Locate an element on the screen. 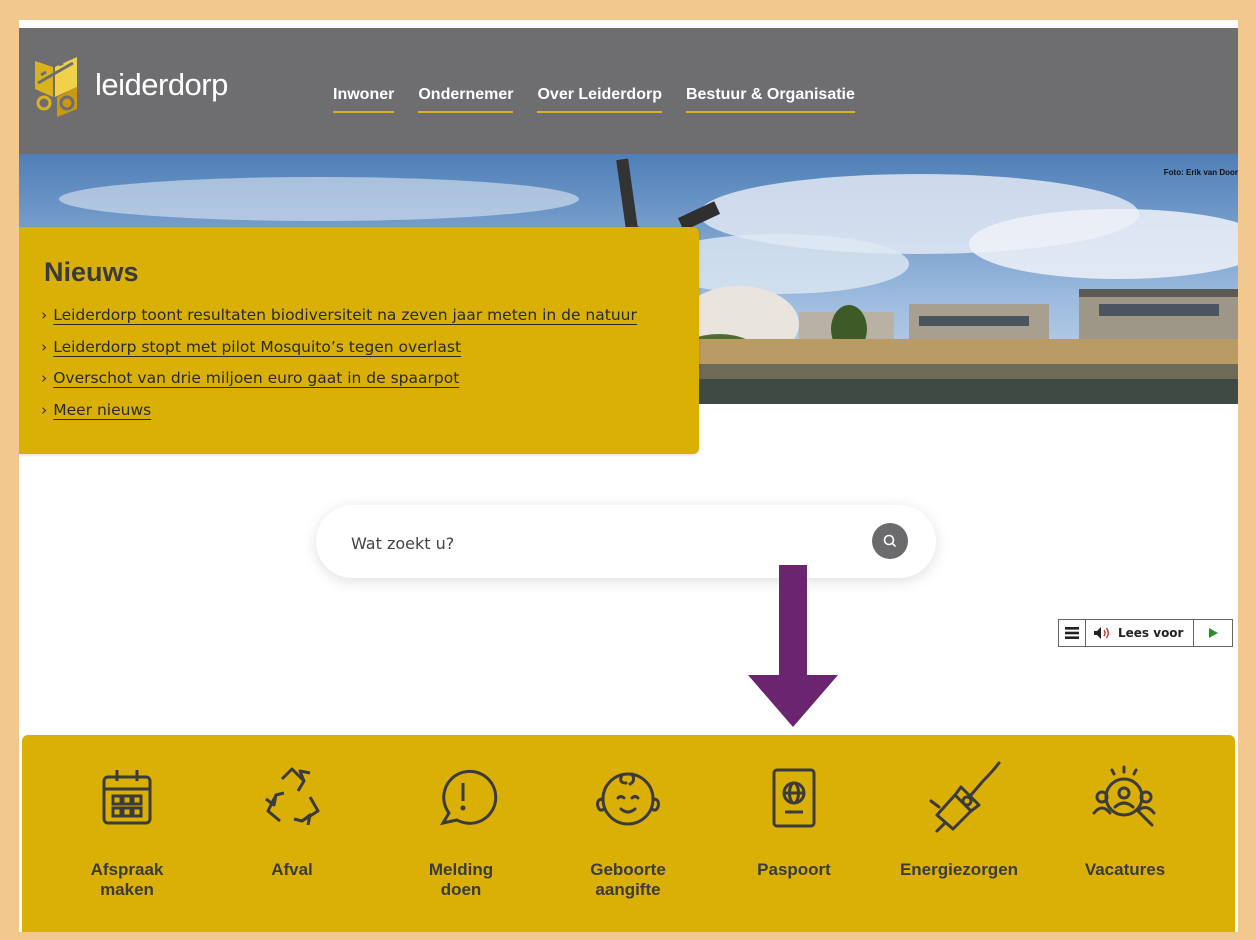 The height and width of the screenshot is (940, 1256). menu-icon is located at coordinates (1072, 633).